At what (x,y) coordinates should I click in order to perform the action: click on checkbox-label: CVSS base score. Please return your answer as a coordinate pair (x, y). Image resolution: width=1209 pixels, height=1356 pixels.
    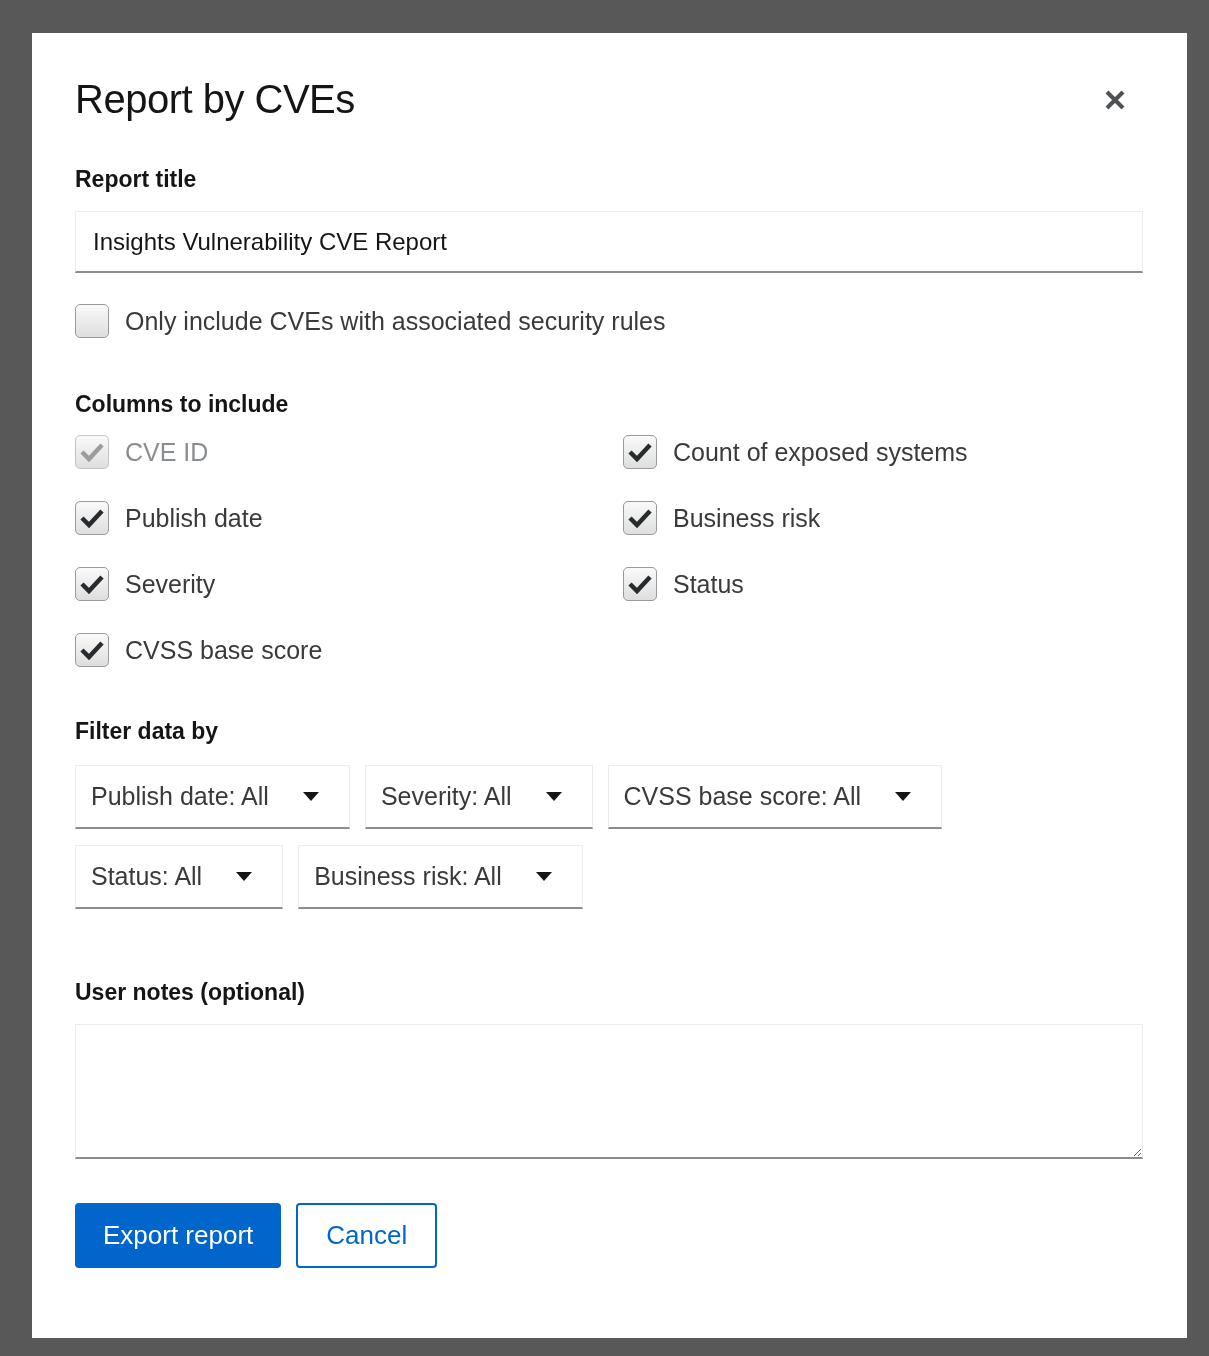
    Looking at the image, I should click on (224, 650).